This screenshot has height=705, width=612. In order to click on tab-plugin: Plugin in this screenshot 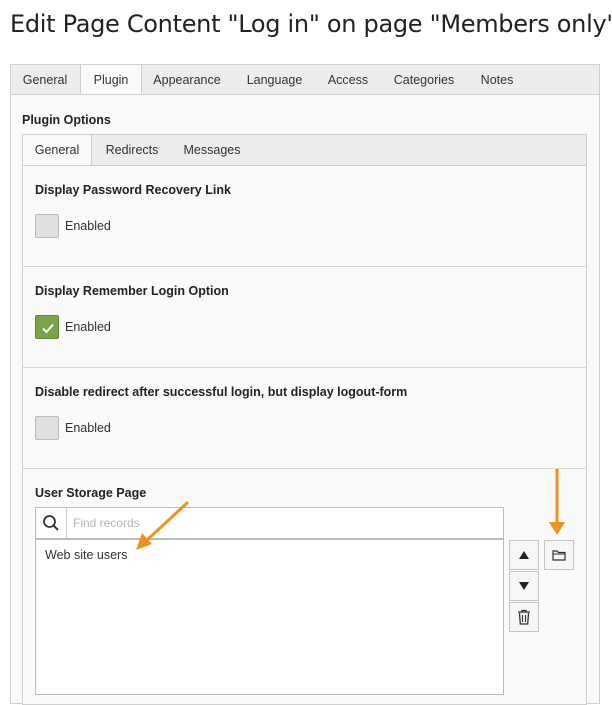, I will do `click(111, 80)`.